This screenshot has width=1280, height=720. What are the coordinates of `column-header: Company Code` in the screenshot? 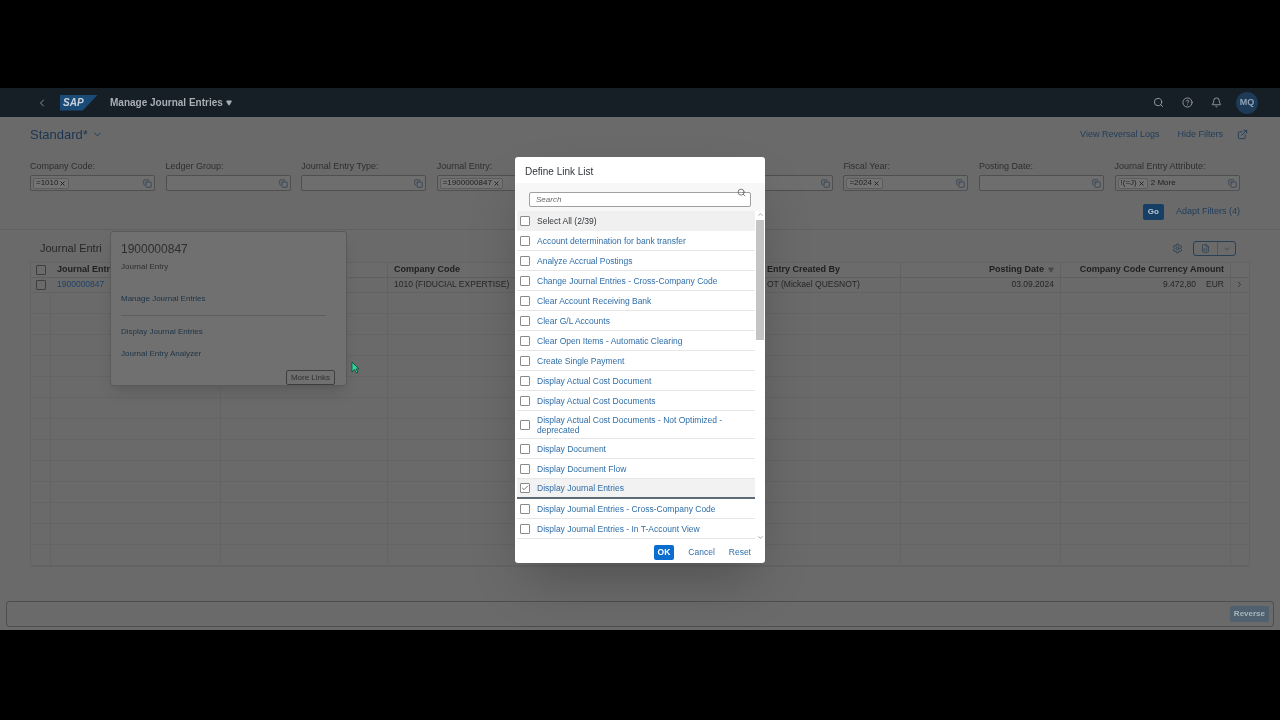 It's located at (427, 270).